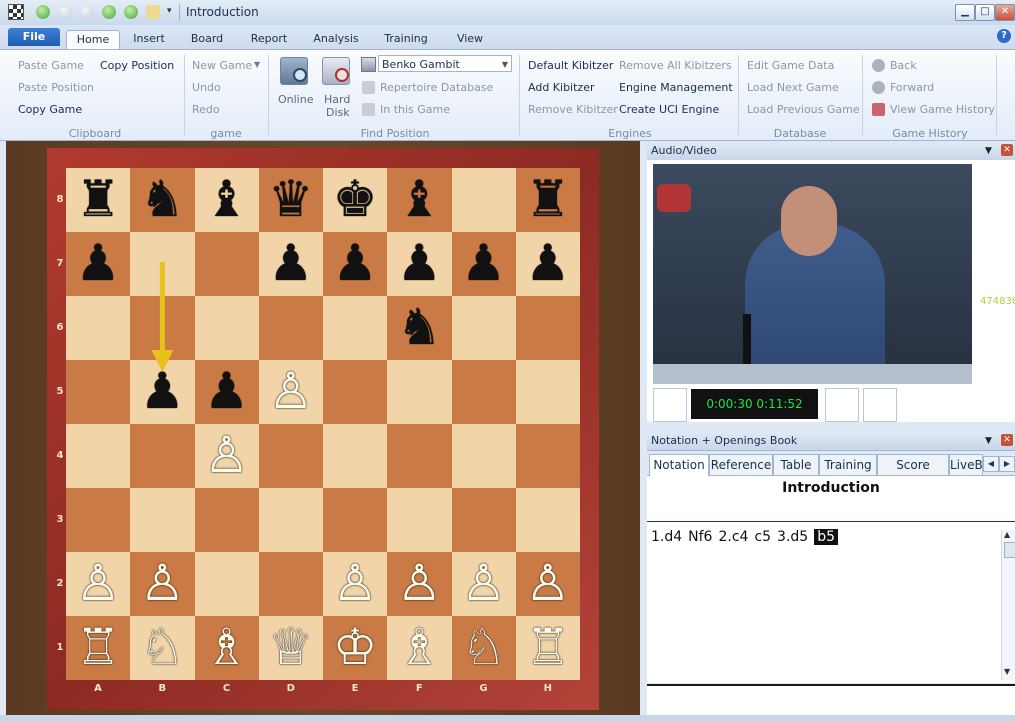 The height and width of the screenshot is (721, 1015). I want to click on move-token: 2.c4, so click(733, 537).